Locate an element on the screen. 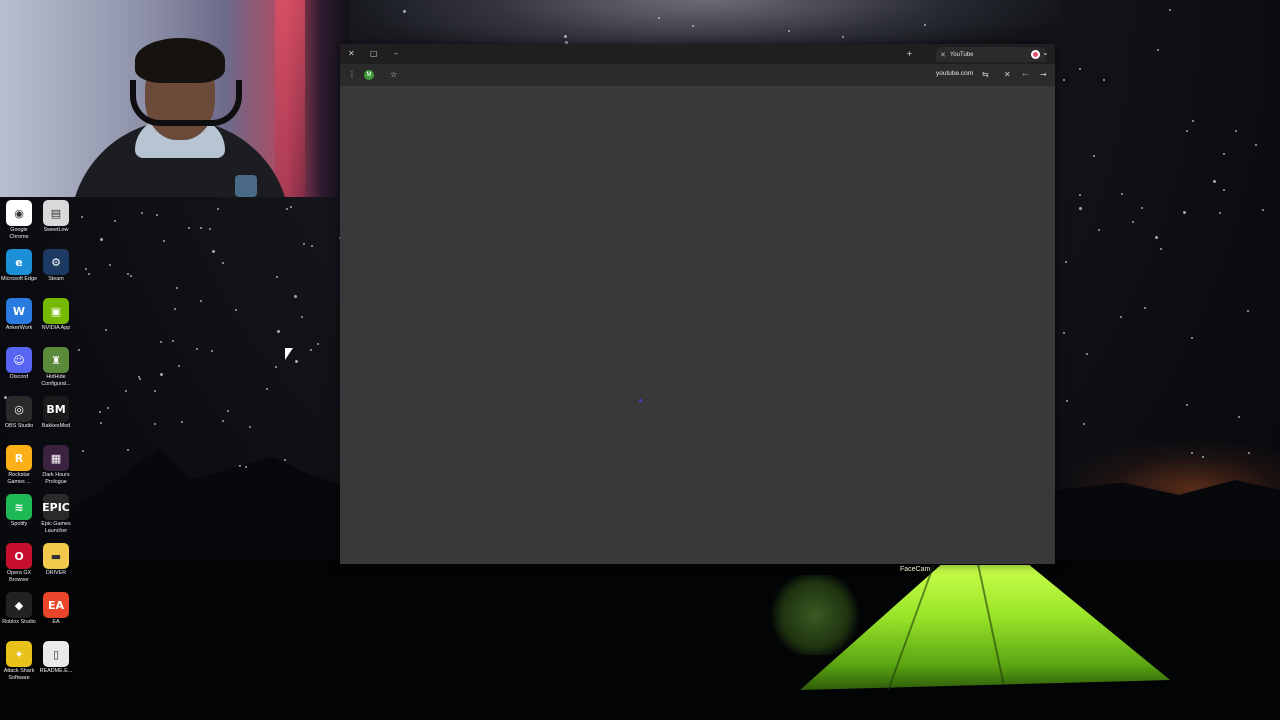  desktop-icon-spotify: ≋ Spotify is located at coordinates (19, 511).